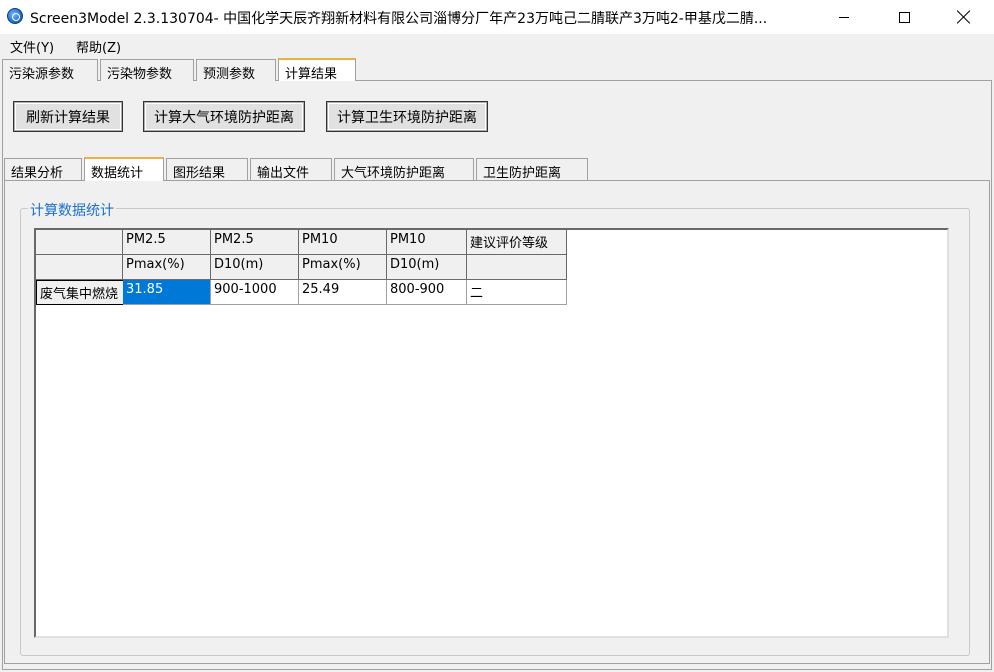  What do you see at coordinates (404, 169) in the screenshot?
I see `tab-air-protection-distance: 大气环境防护距离` at bounding box center [404, 169].